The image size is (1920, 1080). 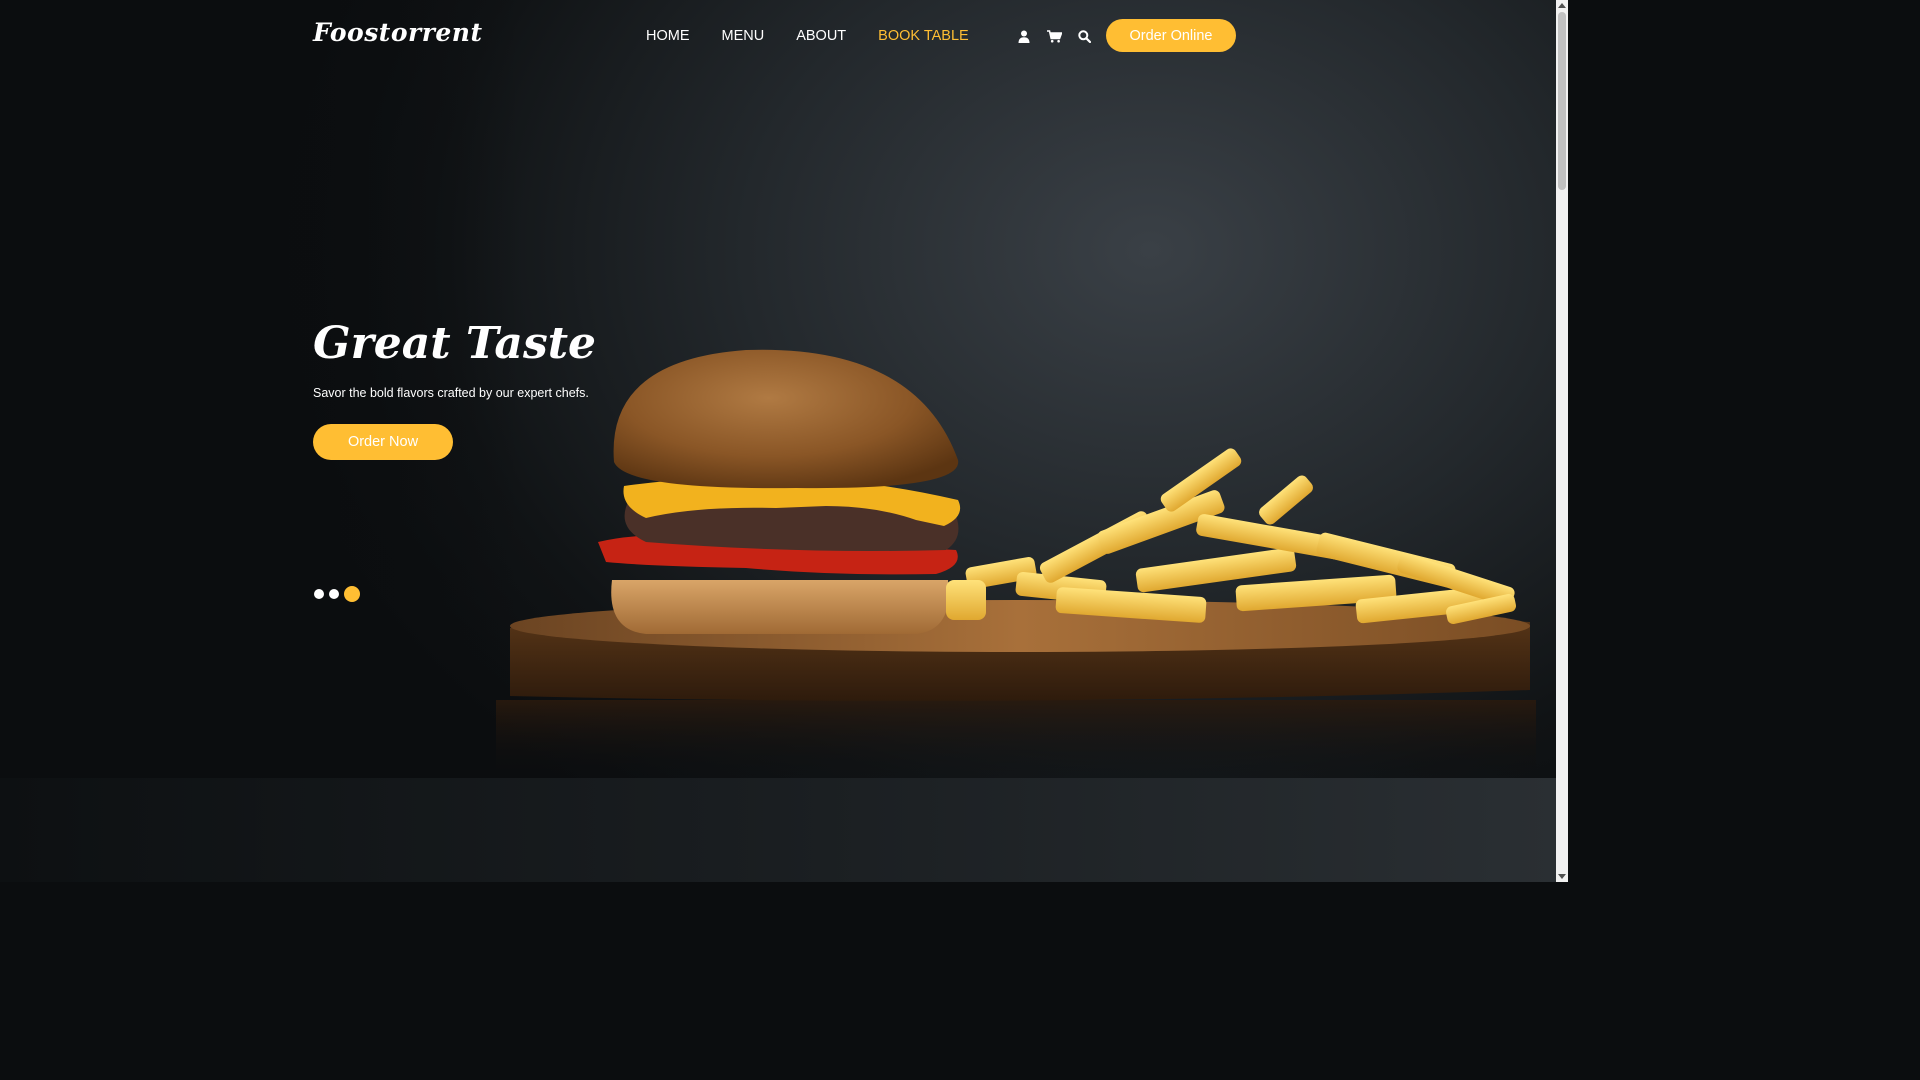 I want to click on order-now-button: Order Now, so click(x=383, y=442).